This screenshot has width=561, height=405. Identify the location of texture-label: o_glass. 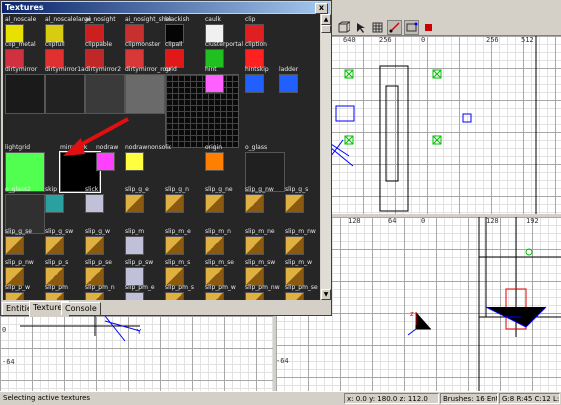
(256, 147).